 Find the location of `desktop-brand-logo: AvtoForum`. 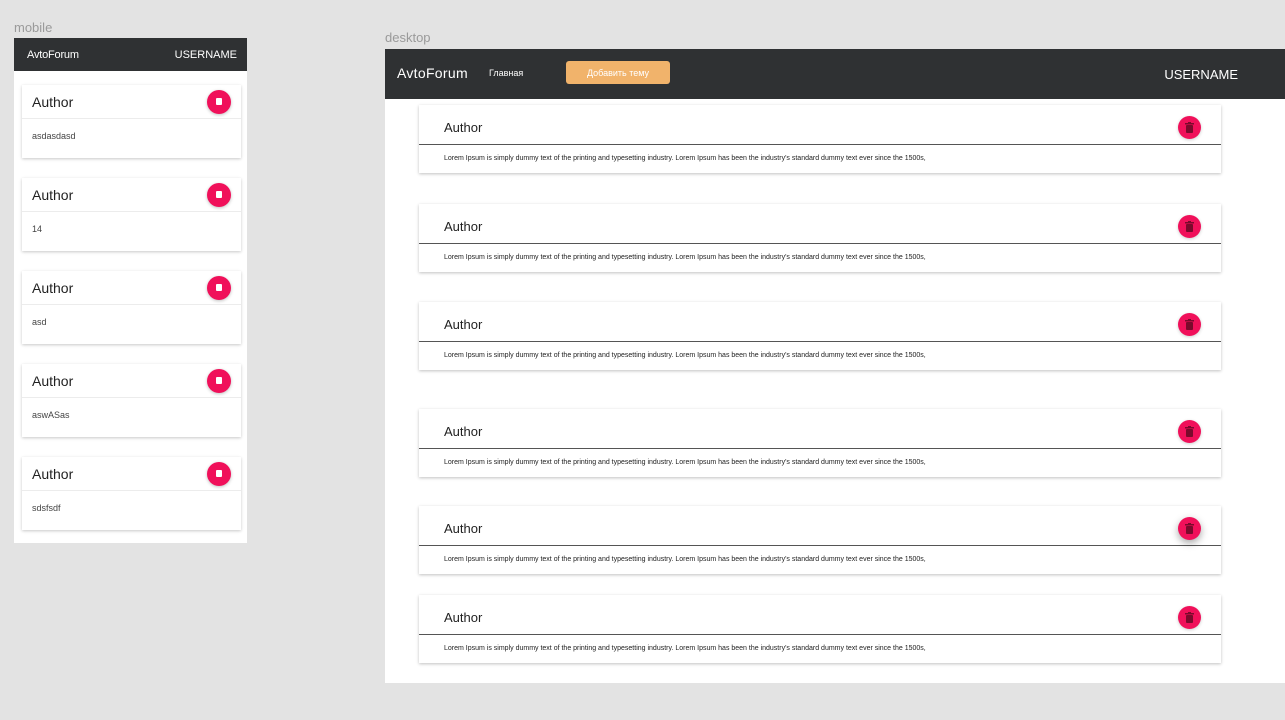

desktop-brand-logo: AvtoForum is located at coordinates (432, 73).